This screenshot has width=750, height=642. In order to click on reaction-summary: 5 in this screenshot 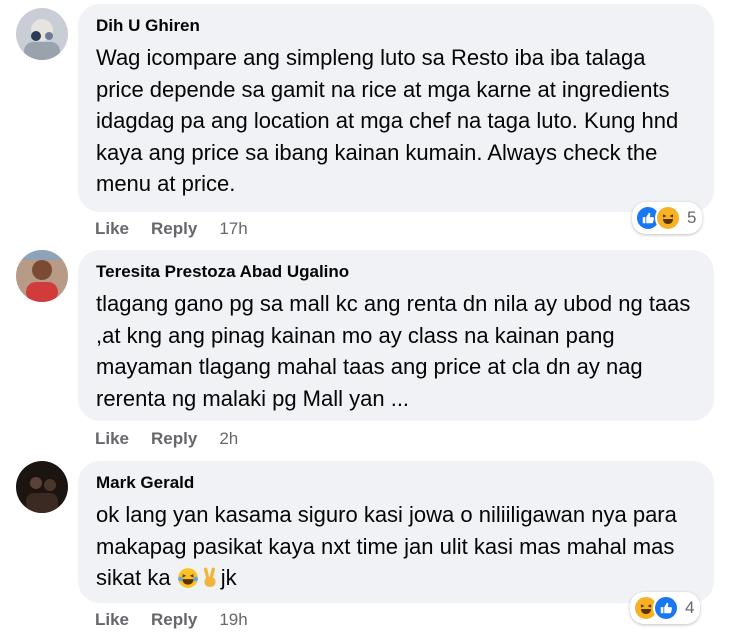, I will do `click(667, 218)`.